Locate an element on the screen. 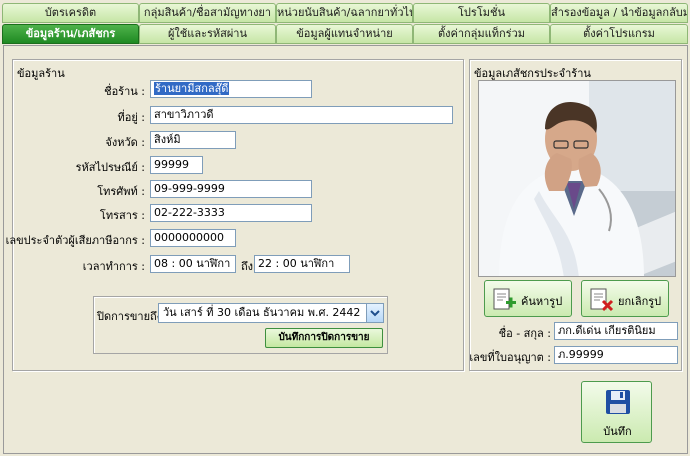  search-image-icon is located at coordinates (504, 301).